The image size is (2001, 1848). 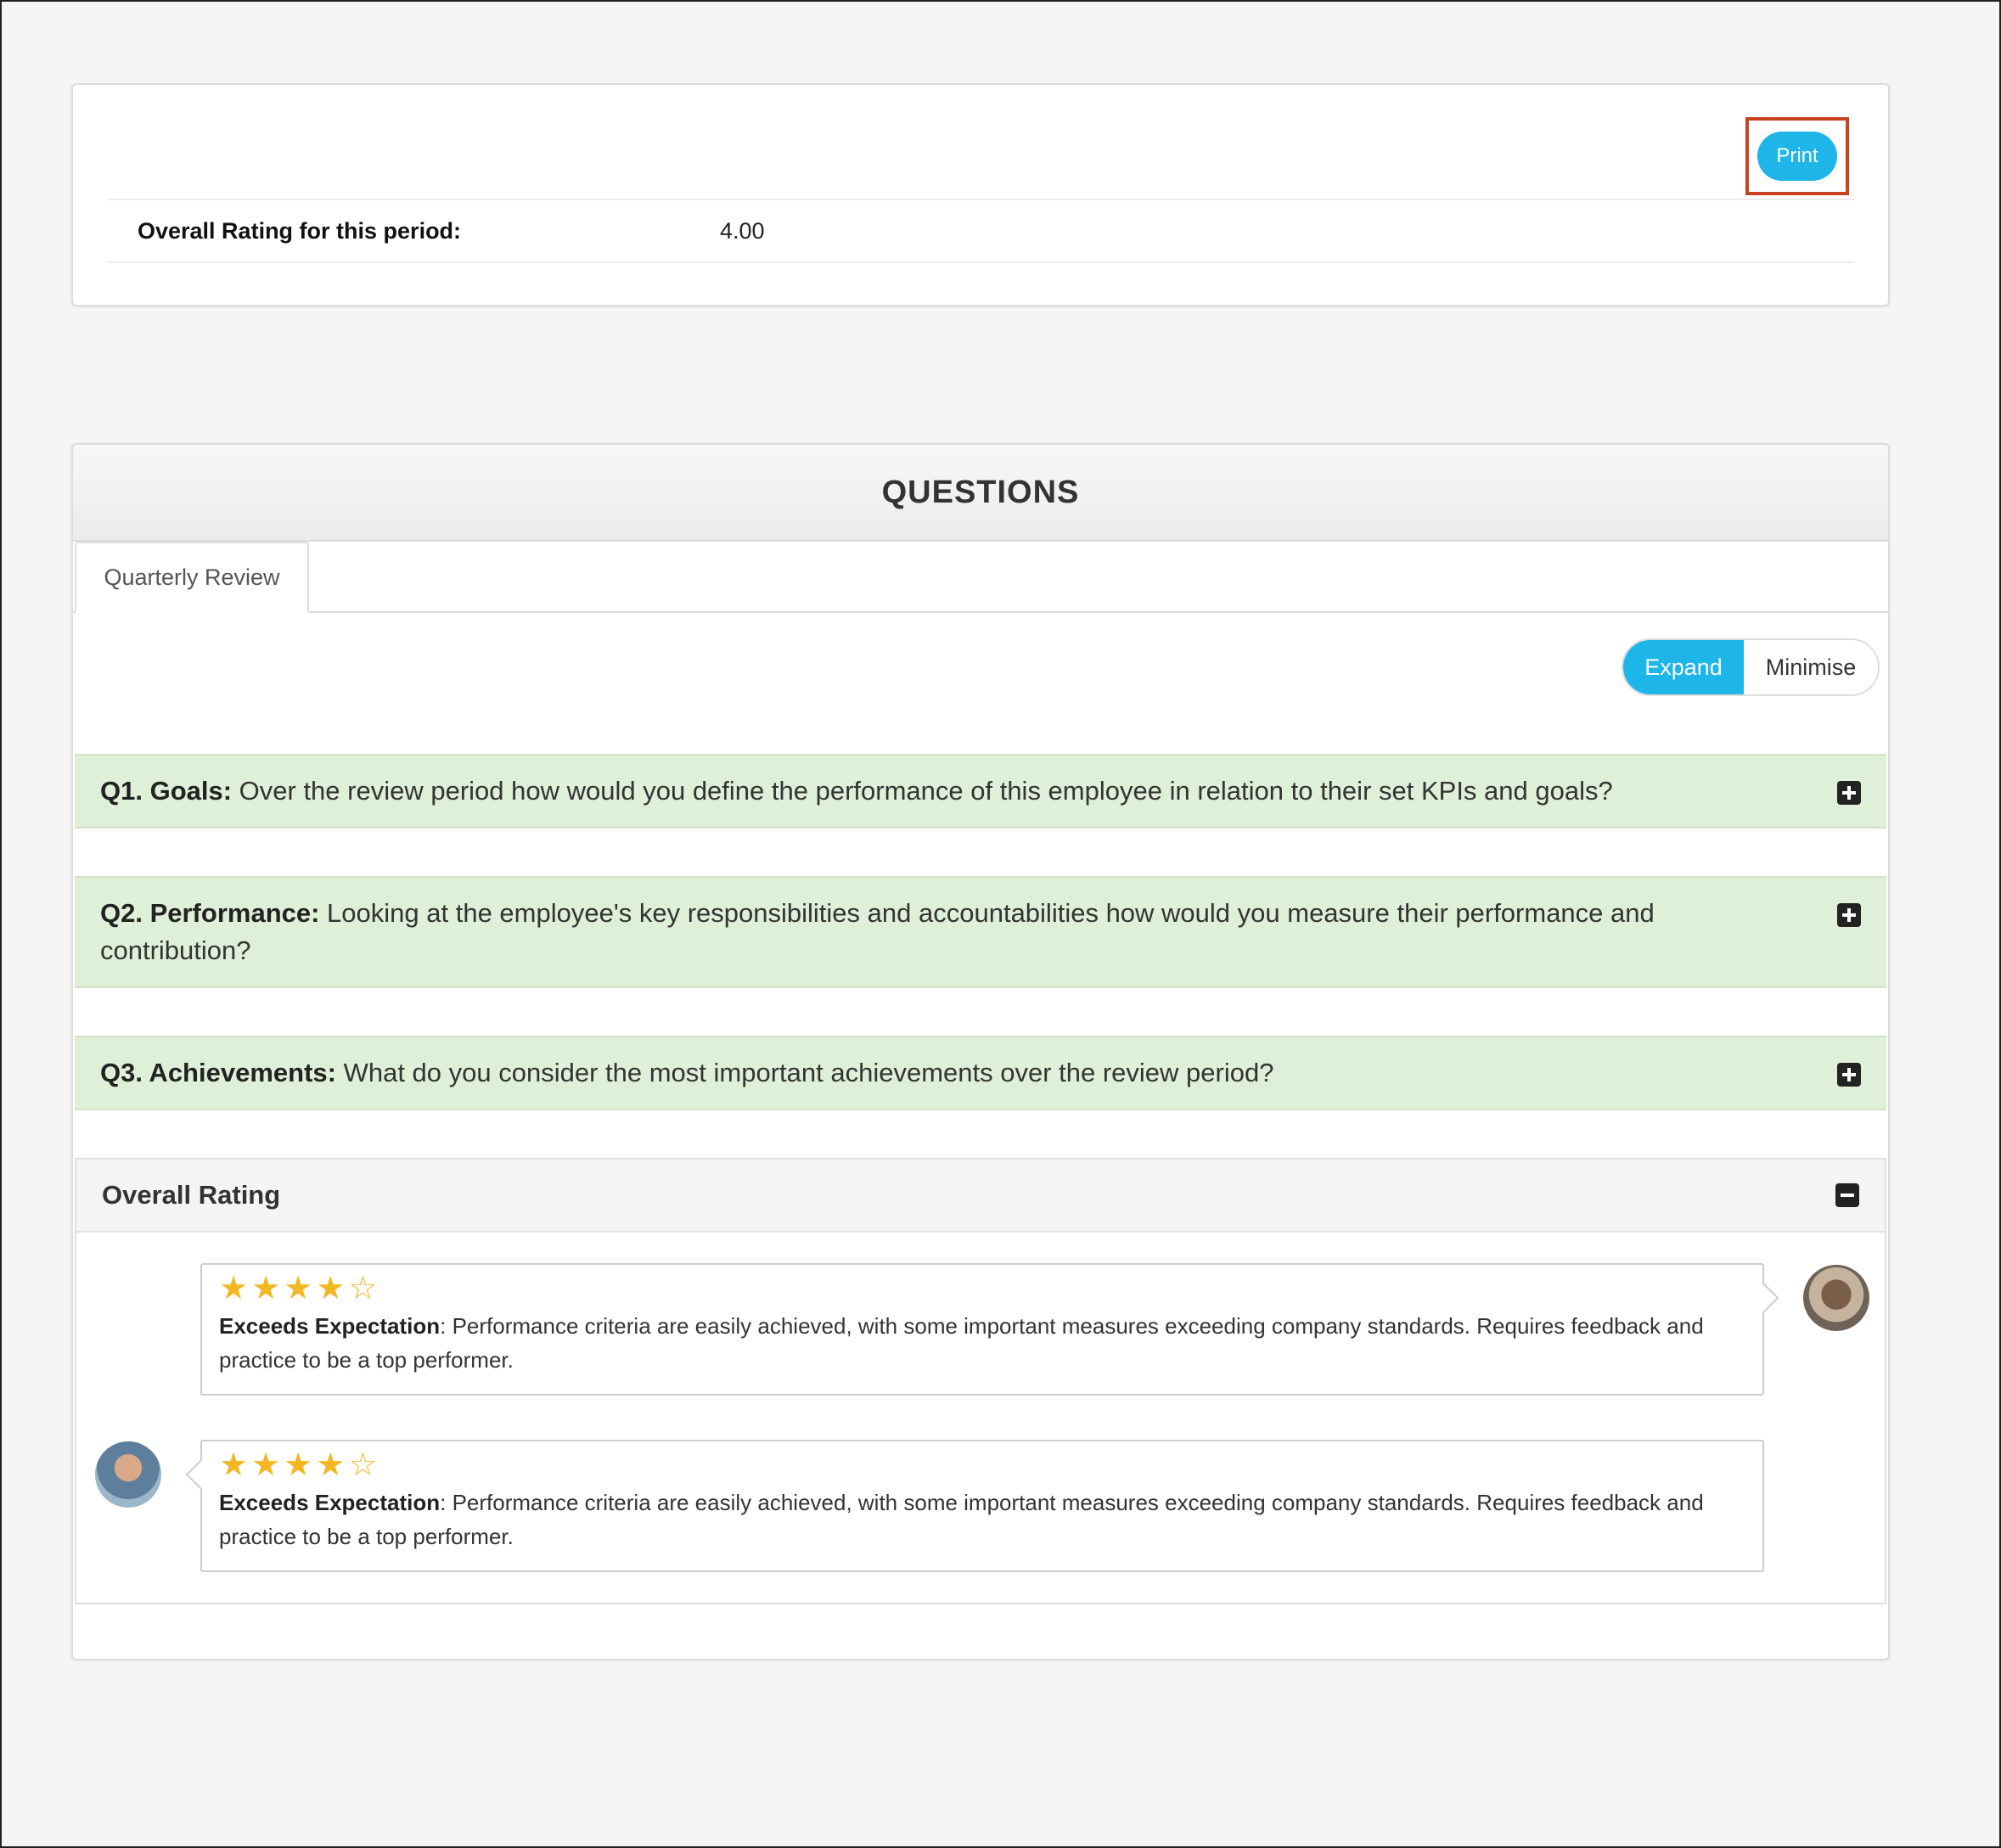 What do you see at coordinates (300, 230) in the screenshot?
I see `overall-rating-label: Overall Rating for this period:` at bounding box center [300, 230].